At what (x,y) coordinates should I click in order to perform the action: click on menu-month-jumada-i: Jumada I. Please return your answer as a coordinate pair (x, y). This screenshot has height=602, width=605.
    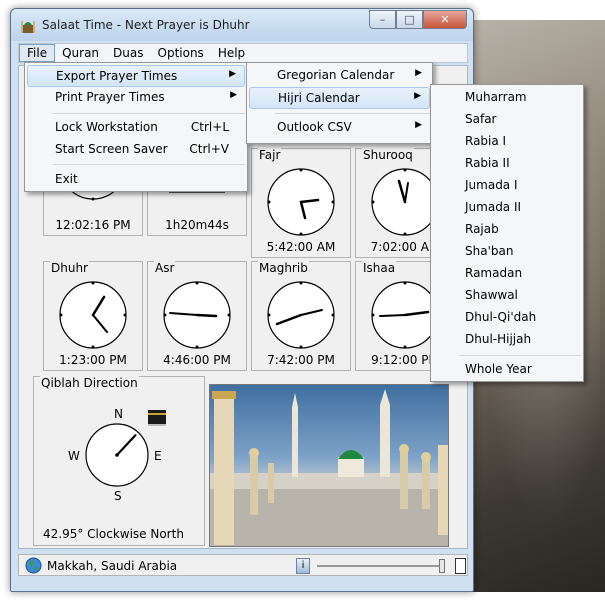
    Looking at the image, I should click on (507, 186).